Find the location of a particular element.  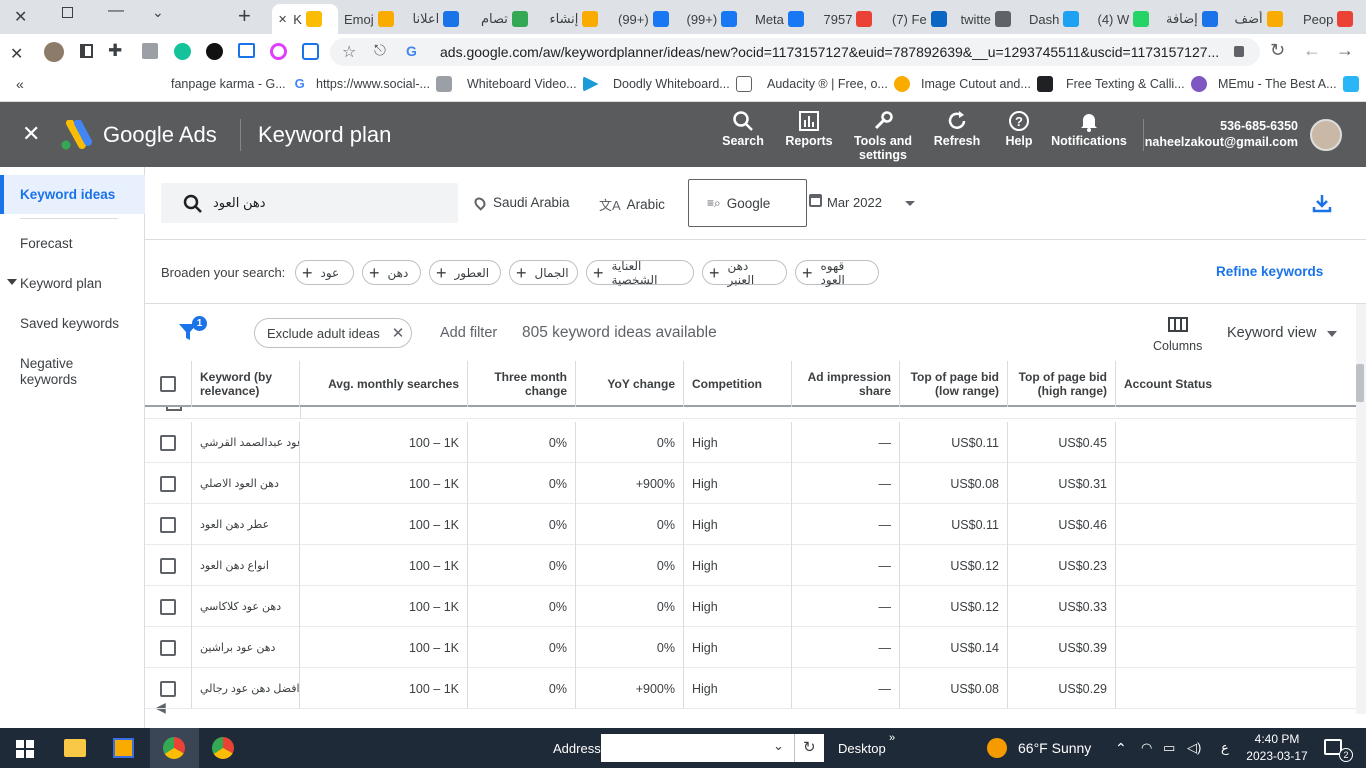

file-explorer-icon is located at coordinates (75, 748).